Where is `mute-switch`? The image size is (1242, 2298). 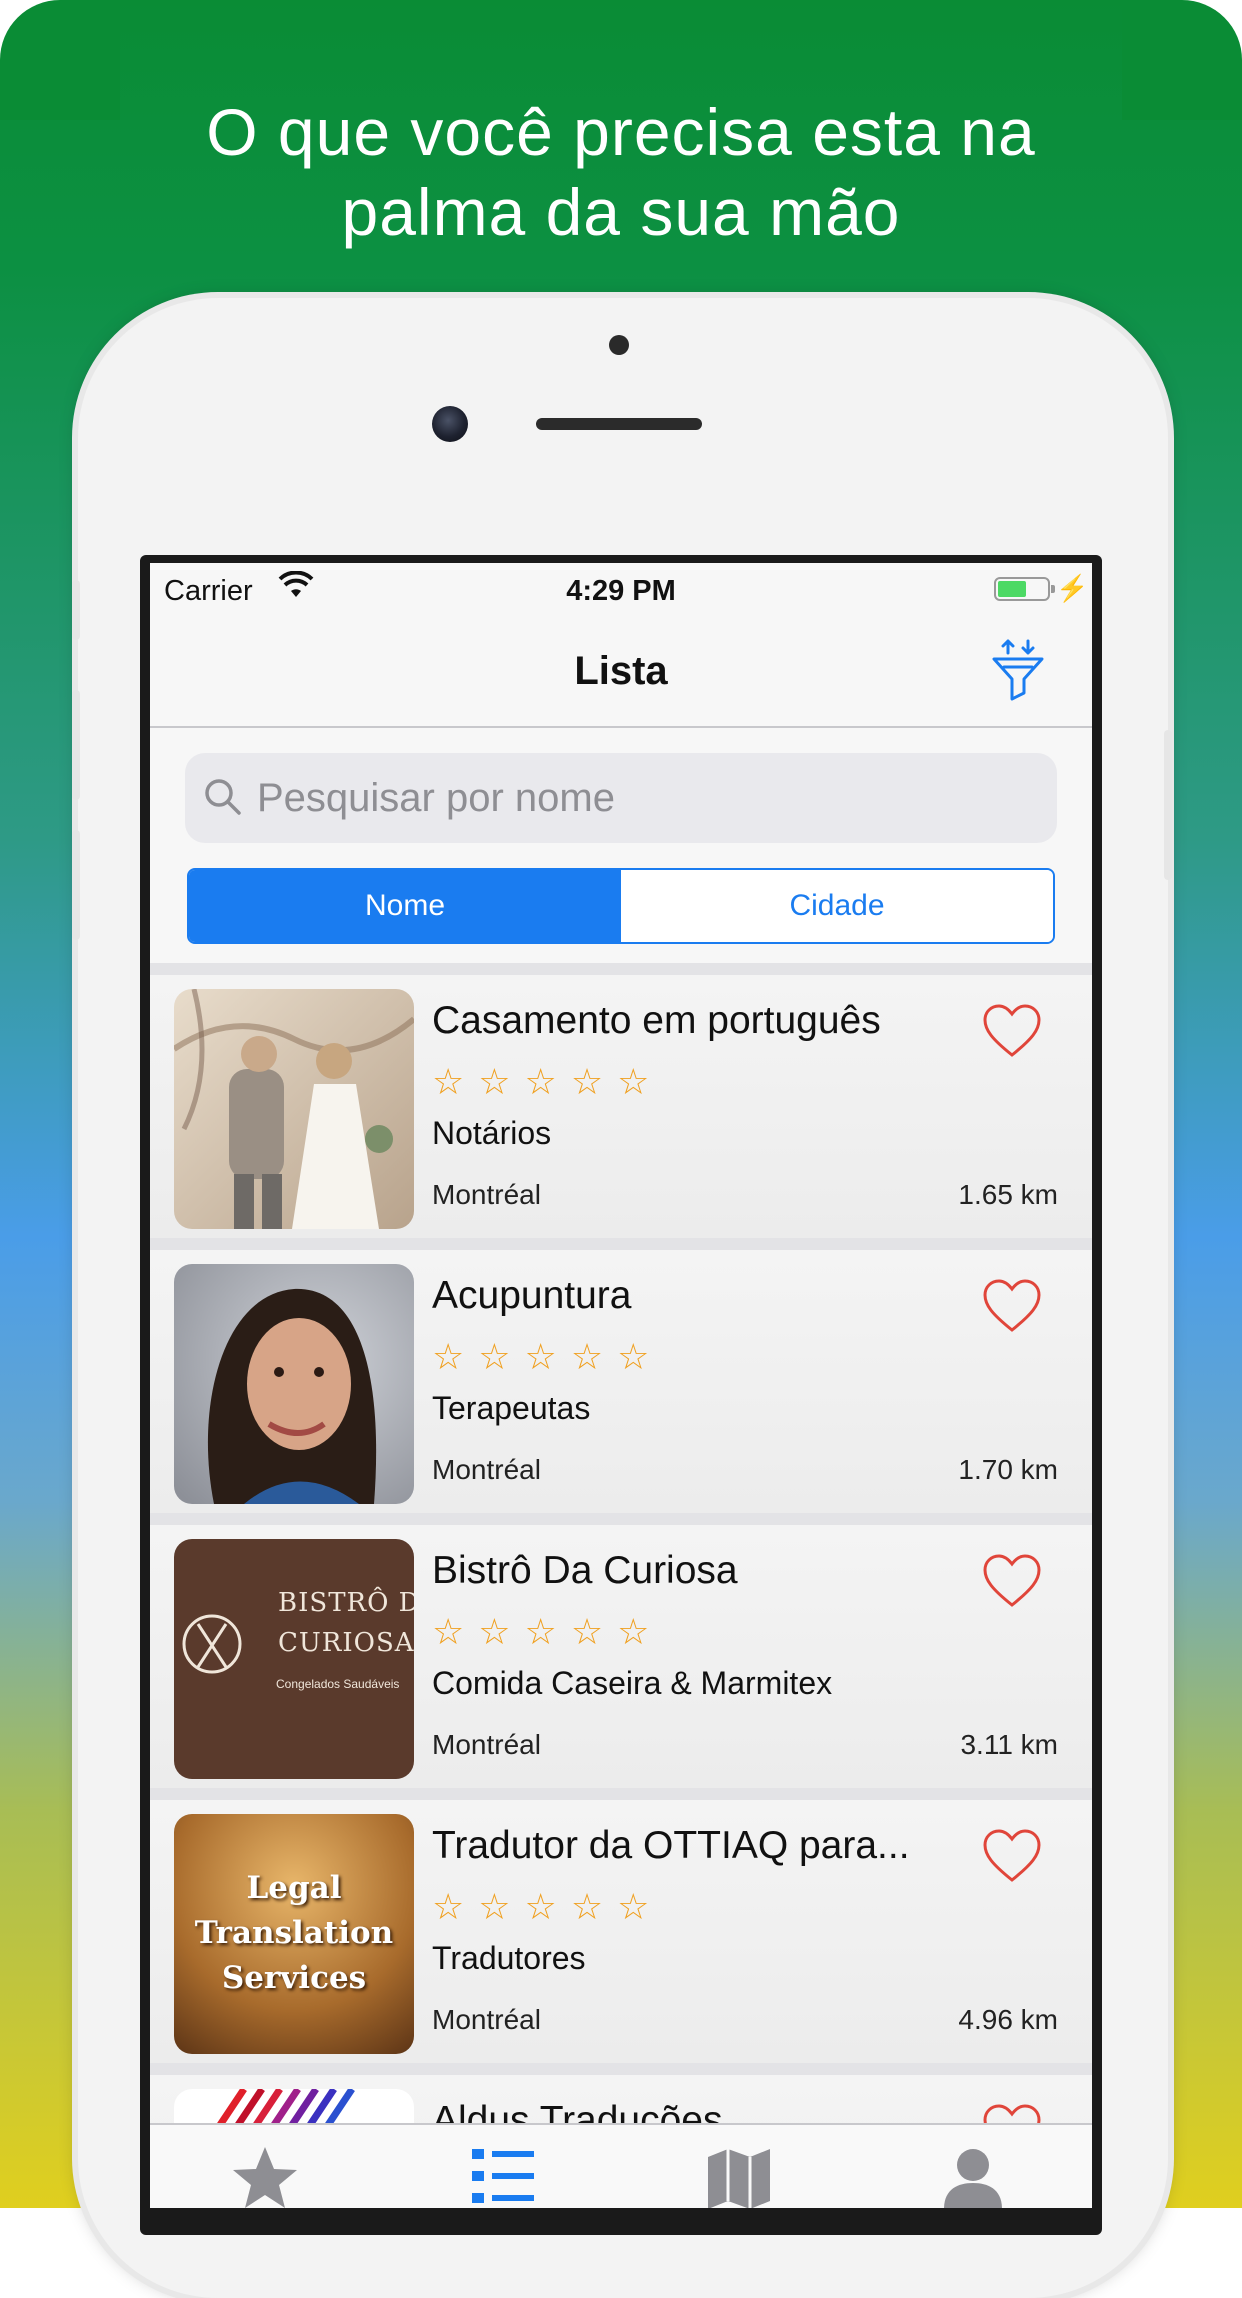
mute-switch is located at coordinates (76, 610).